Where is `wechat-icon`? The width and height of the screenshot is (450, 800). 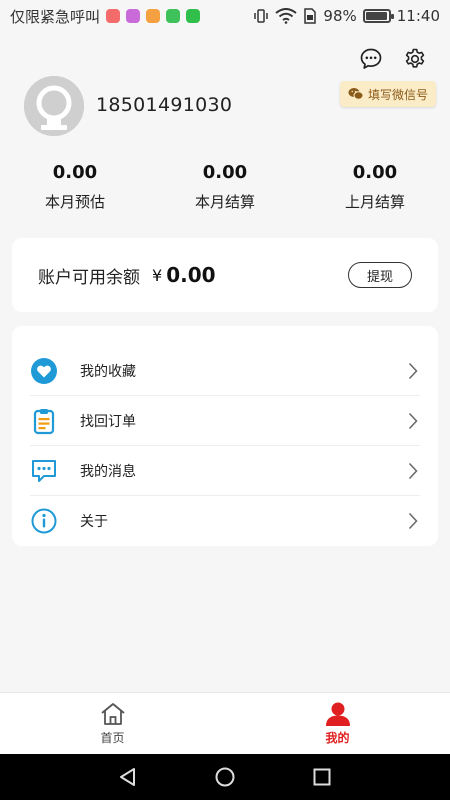 wechat-icon is located at coordinates (356, 94).